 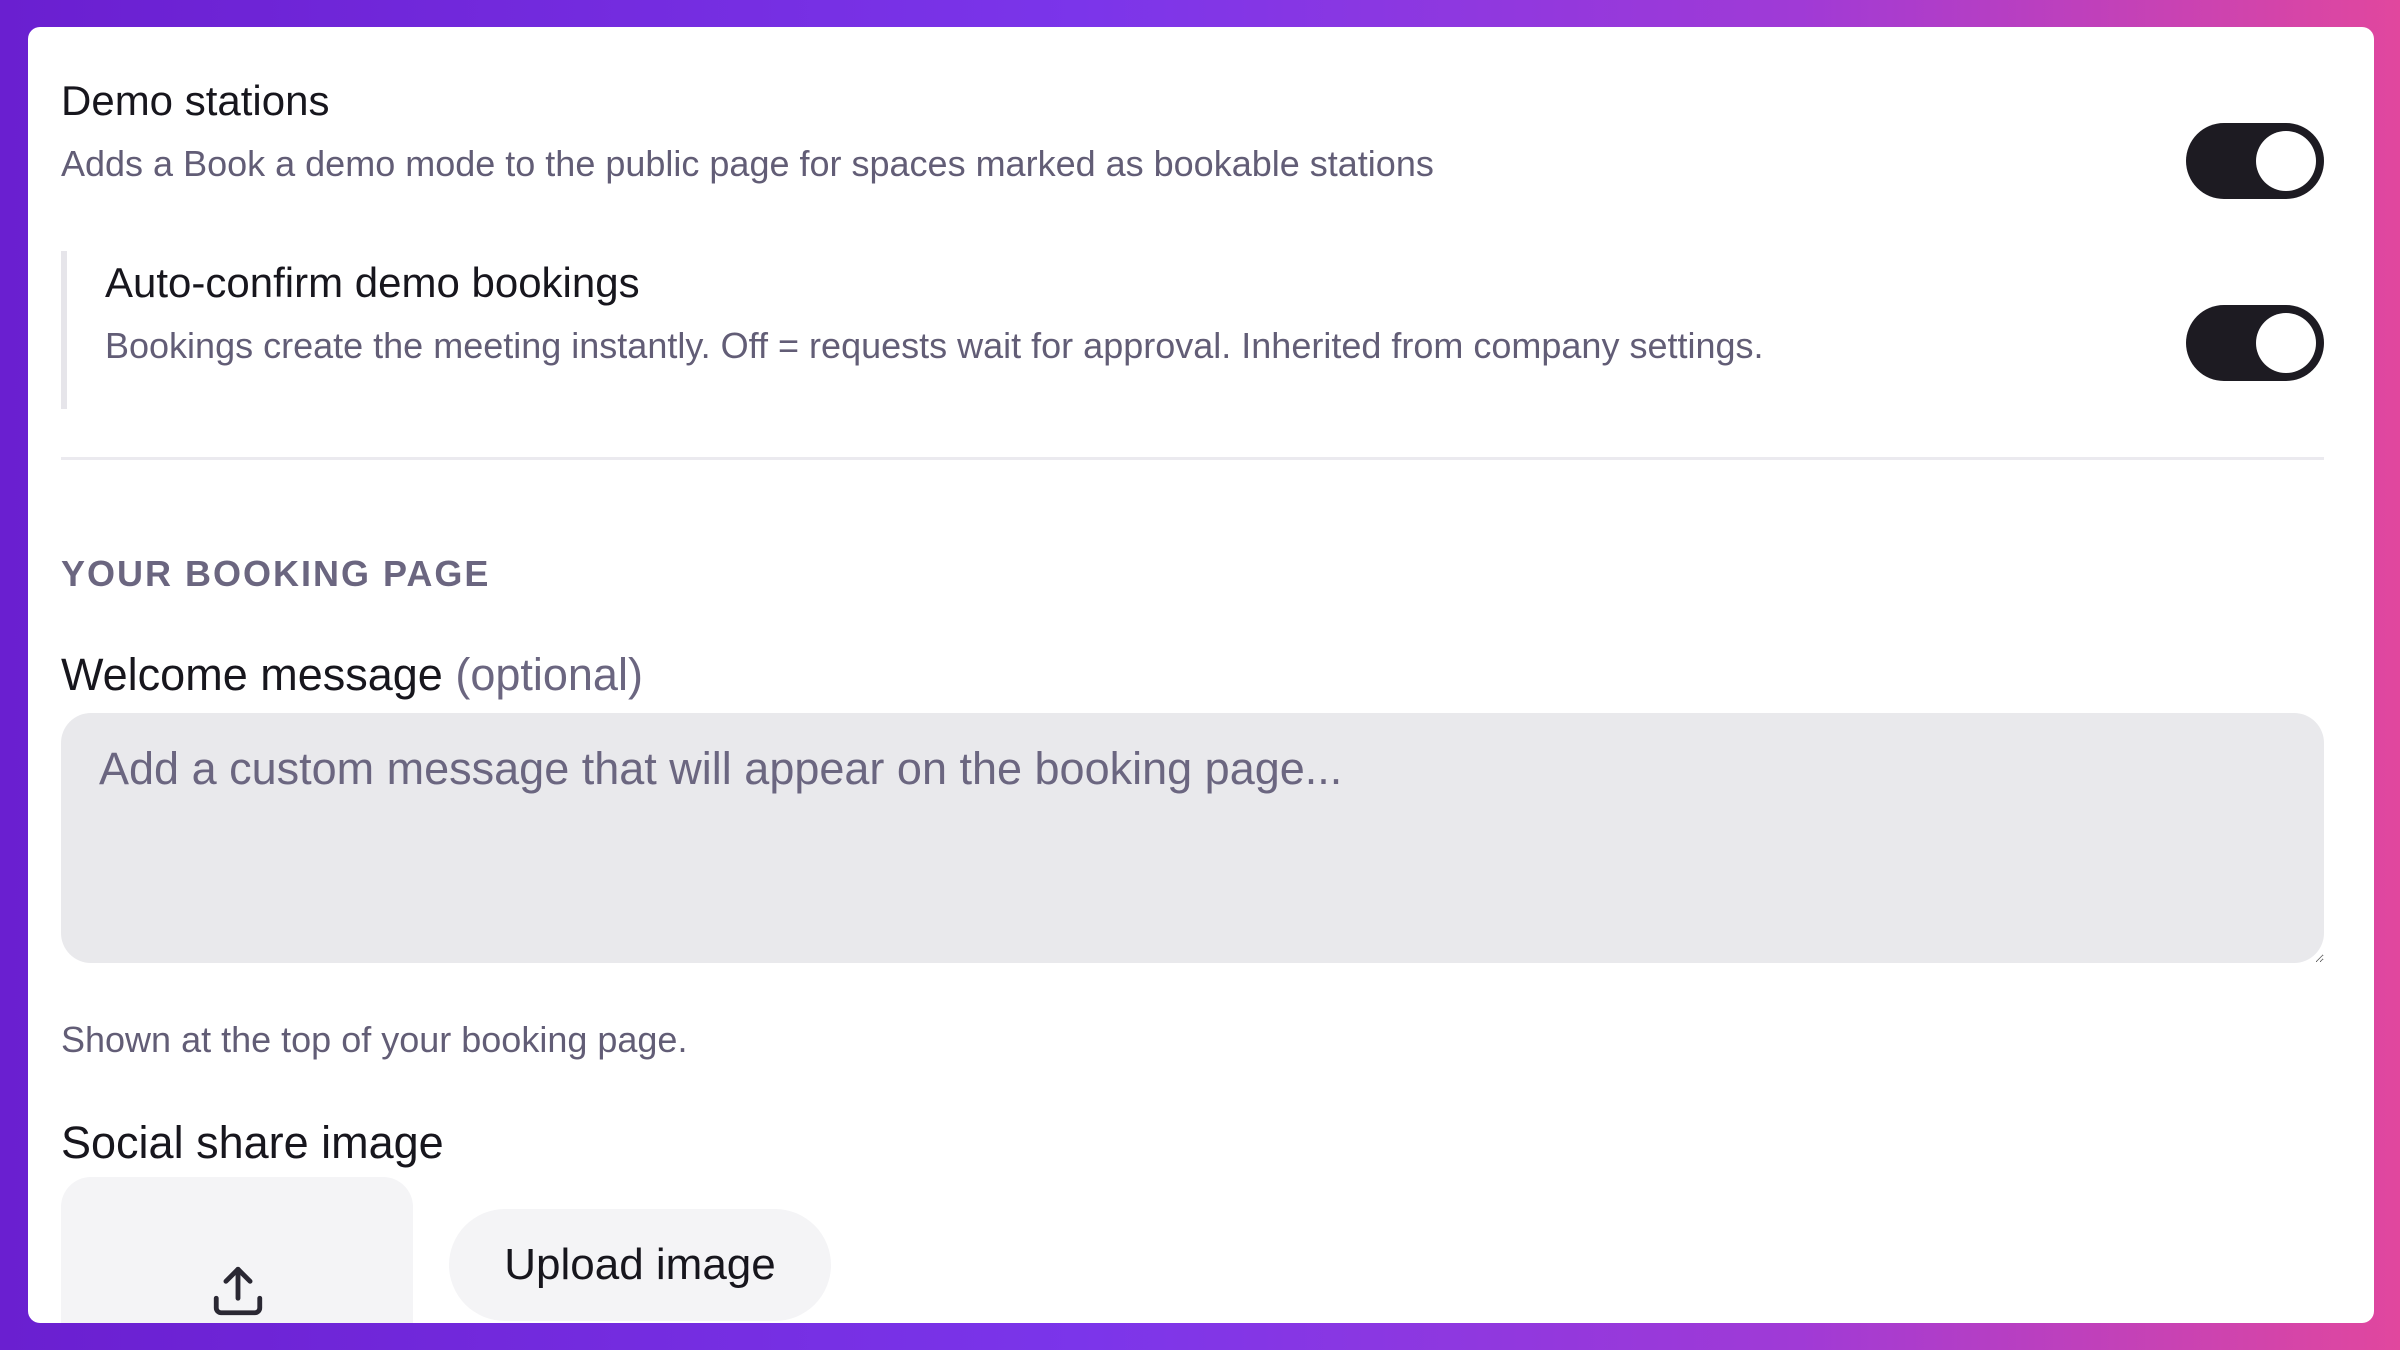 I want to click on social-share-label: Social share image, so click(x=252, y=1142).